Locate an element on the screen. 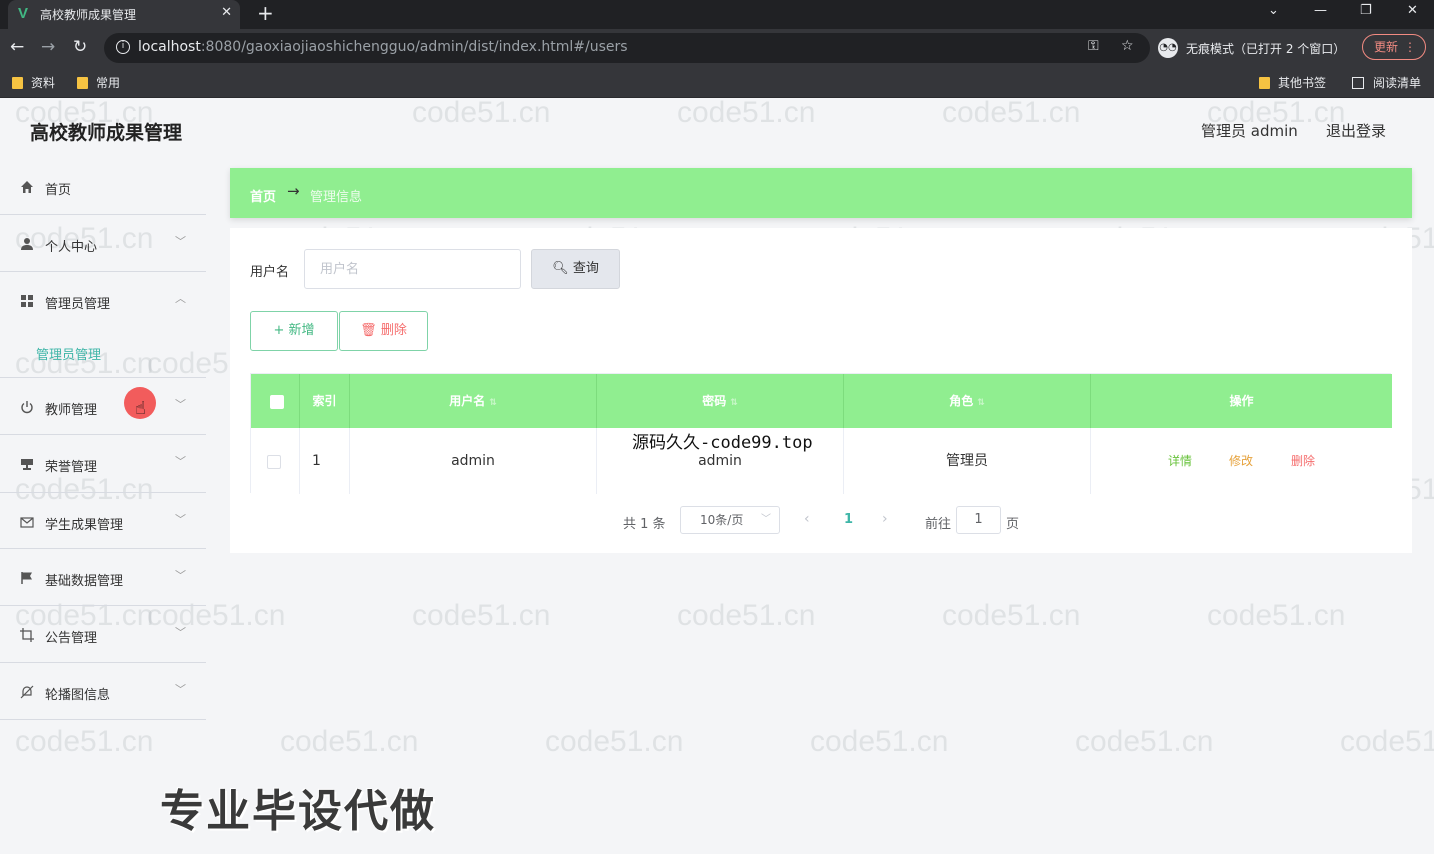 The width and height of the screenshot is (1434, 854). trash-icon: 🗑︎ is located at coordinates (368, 330).